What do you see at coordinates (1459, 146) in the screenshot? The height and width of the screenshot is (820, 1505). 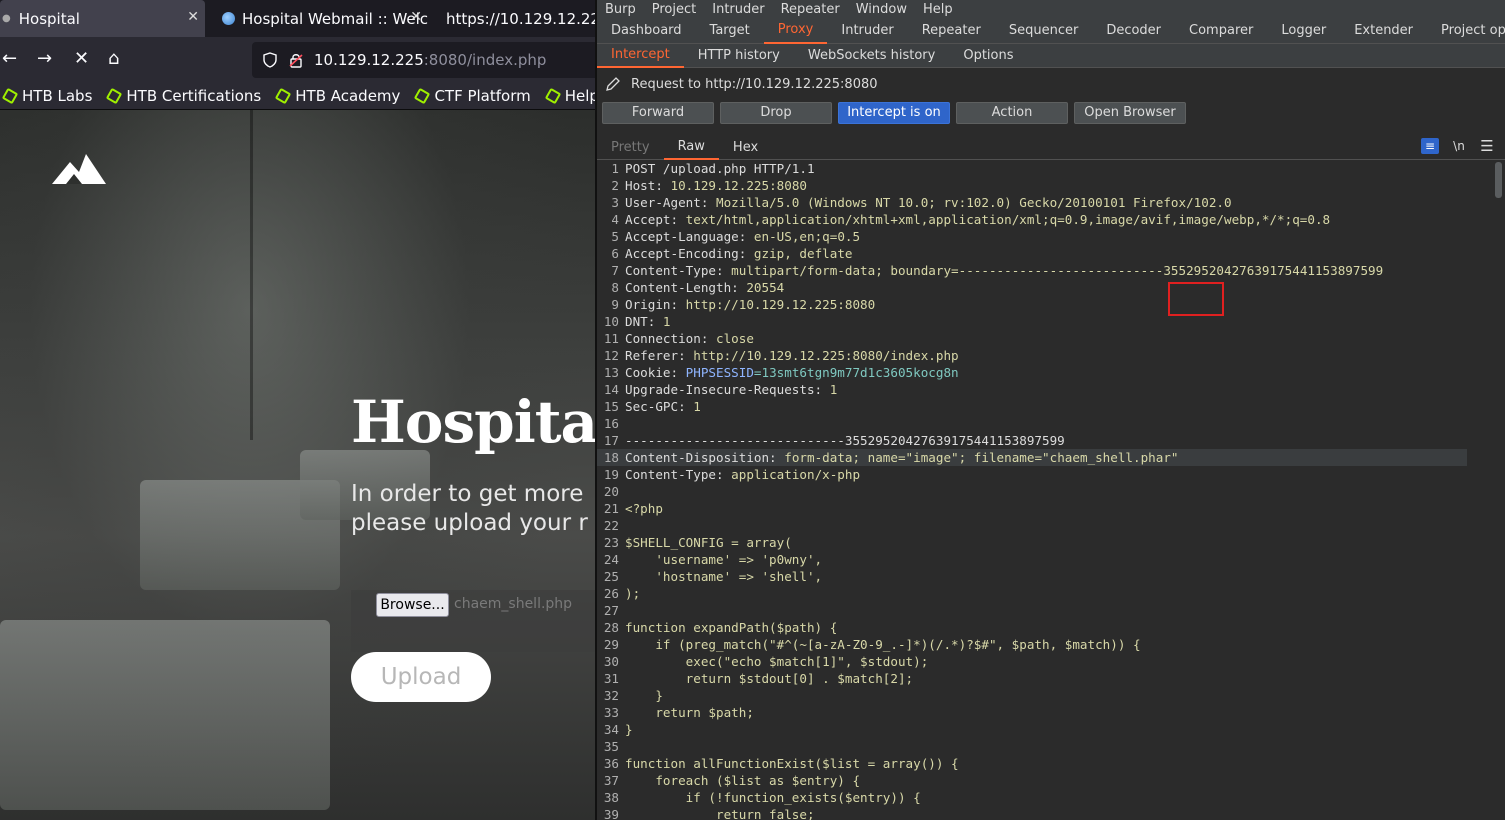 I see `newline-toggle: \n` at bounding box center [1459, 146].